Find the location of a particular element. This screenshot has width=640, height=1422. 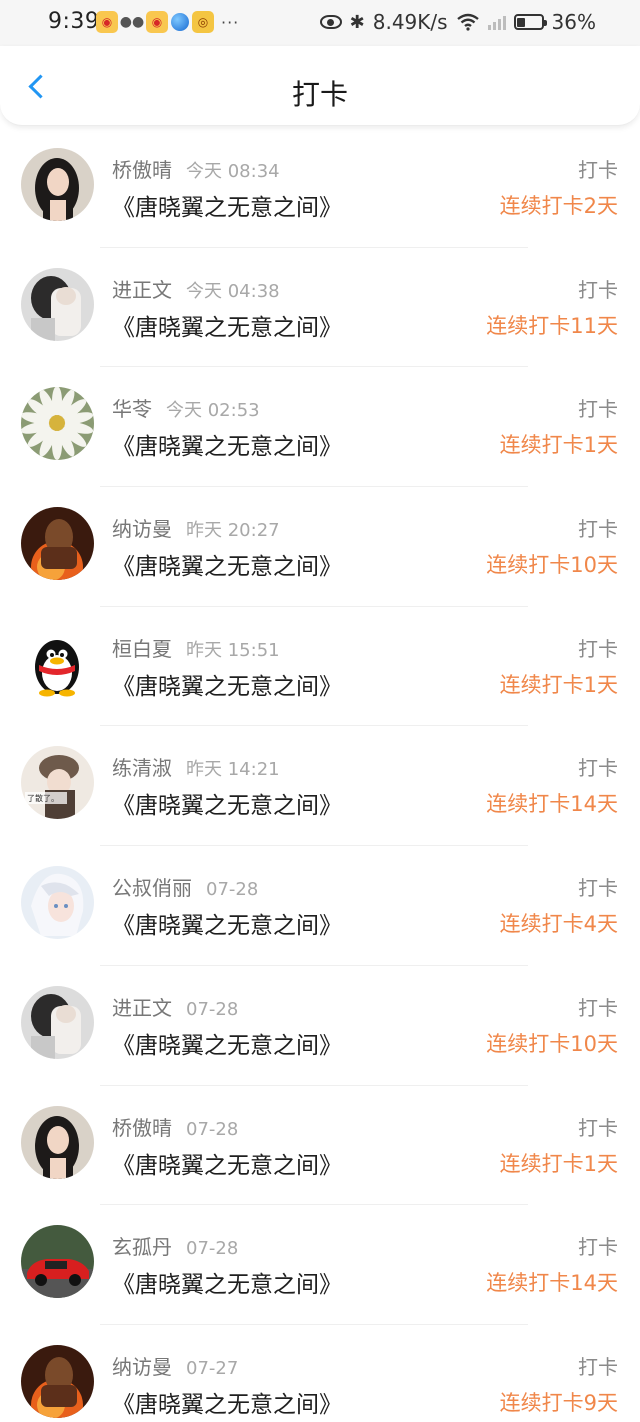

user-meta: 练清淑 昨天 14:21 is located at coordinates (196, 766).